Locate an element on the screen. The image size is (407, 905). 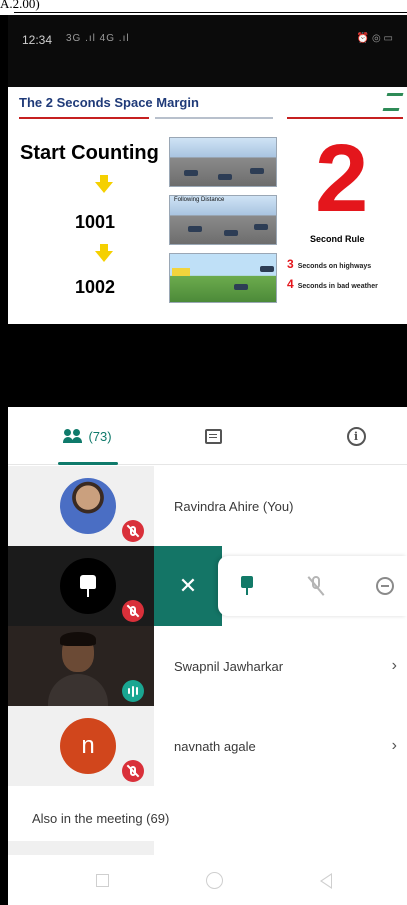
info-icon: i is located at coordinates (356, 436).